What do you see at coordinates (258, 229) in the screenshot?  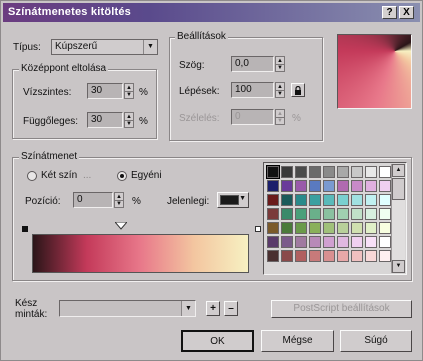 I see `end-color-marker` at bounding box center [258, 229].